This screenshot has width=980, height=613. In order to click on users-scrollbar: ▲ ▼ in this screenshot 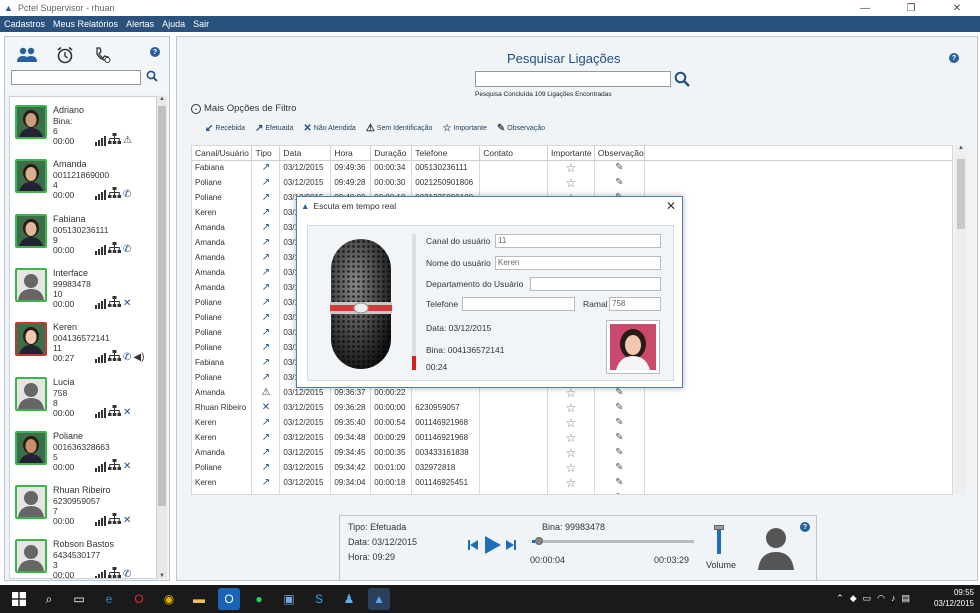, I will do `click(162, 337)`.